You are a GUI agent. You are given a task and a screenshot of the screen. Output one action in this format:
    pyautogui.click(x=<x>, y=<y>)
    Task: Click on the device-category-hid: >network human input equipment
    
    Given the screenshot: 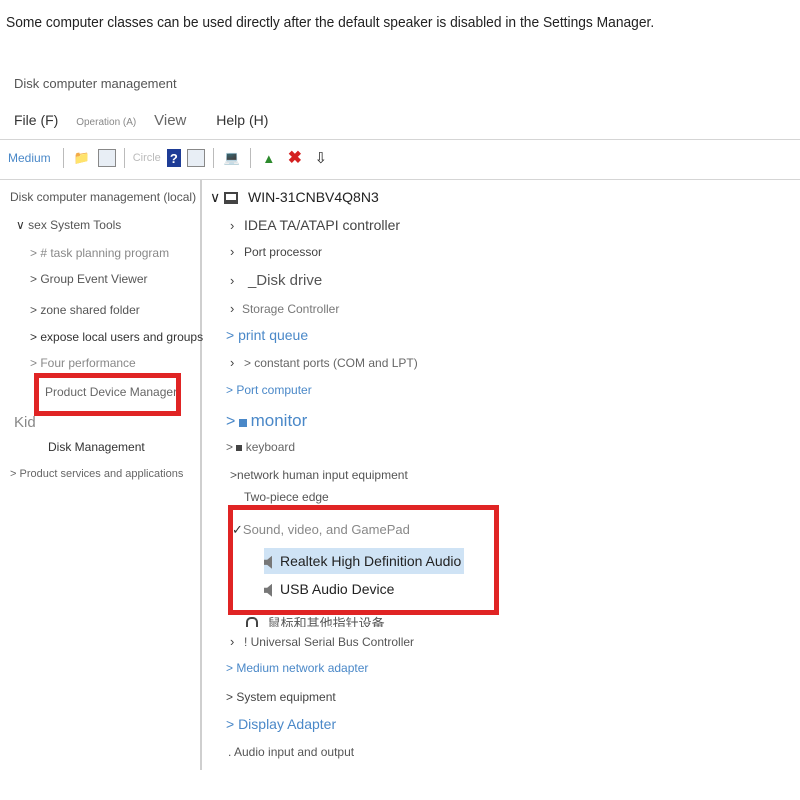 What is the action you would take?
    pyautogui.click(x=319, y=475)
    